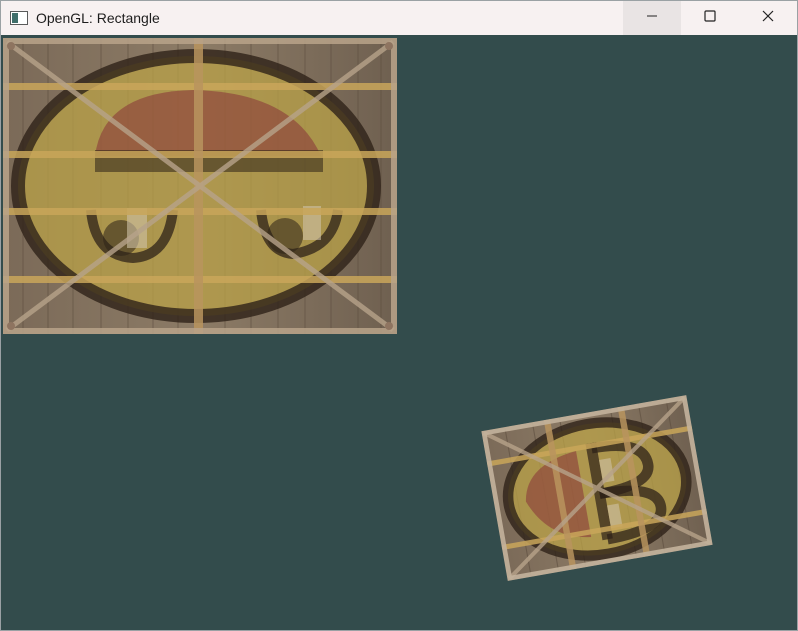 Image resolution: width=798 pixels, height=631 pixels. I want to click on opengl-window-icon, so click(19, 18).